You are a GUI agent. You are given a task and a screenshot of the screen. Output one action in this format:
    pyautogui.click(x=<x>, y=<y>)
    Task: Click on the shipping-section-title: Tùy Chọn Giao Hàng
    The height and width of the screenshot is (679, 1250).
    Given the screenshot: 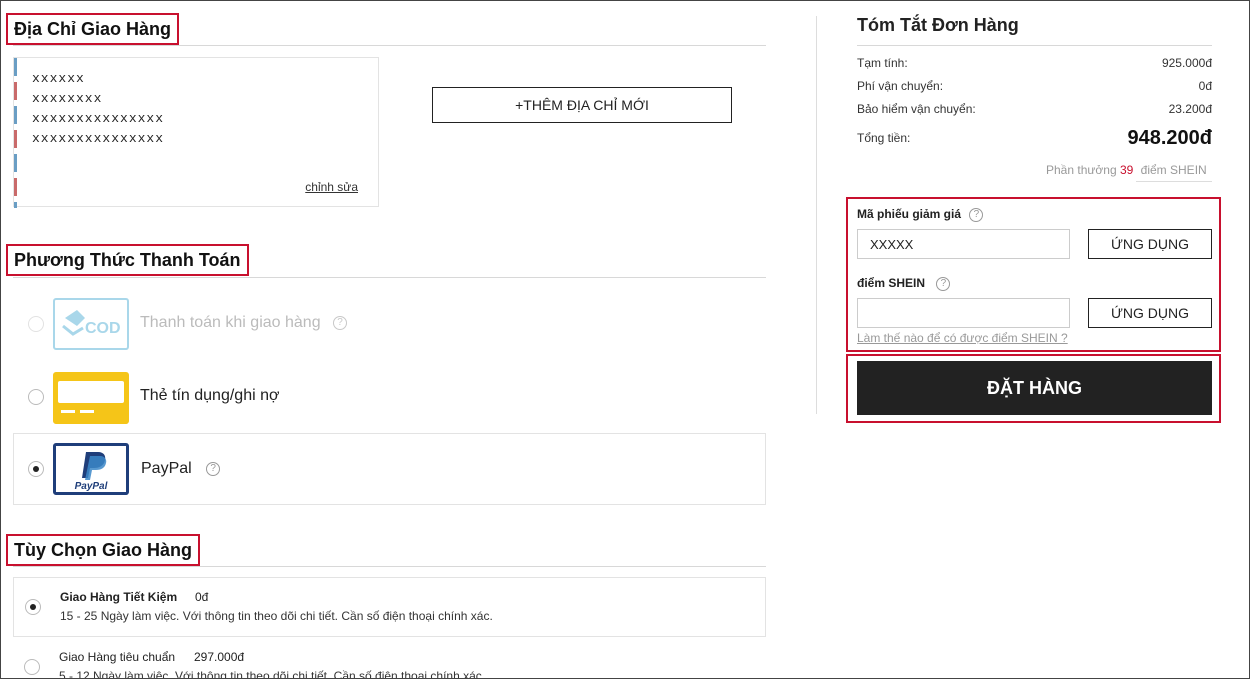 What is the action you would take?
    pyautogui.click(x=103, y=550)
    